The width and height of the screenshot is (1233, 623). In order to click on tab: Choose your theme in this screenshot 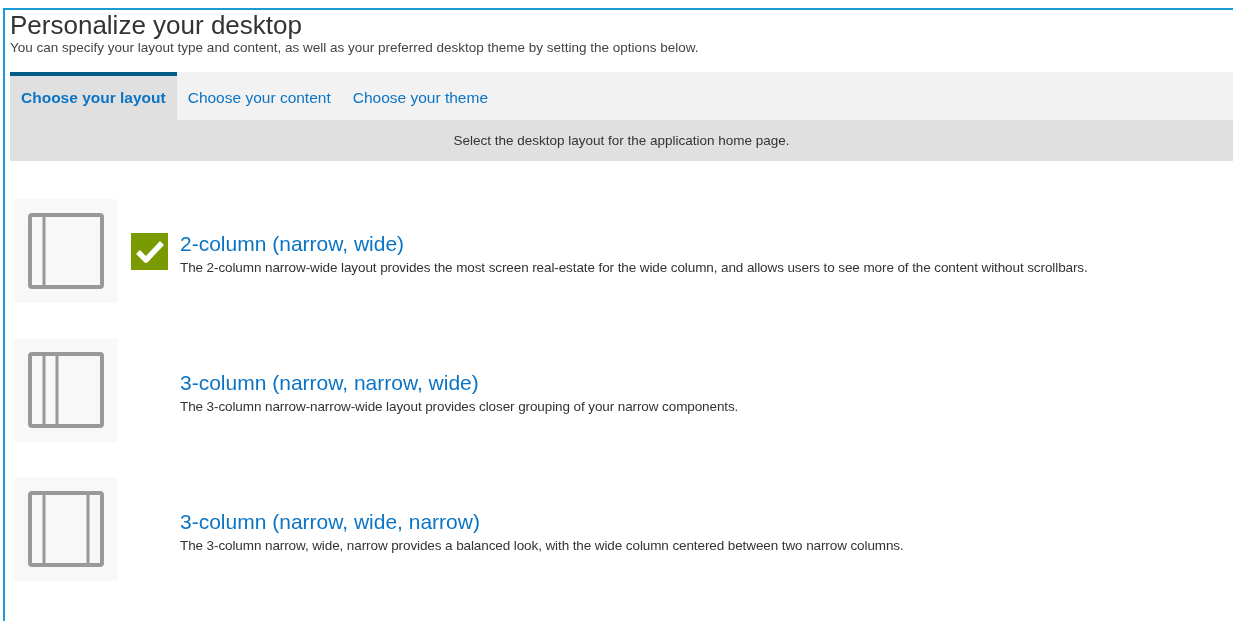, I will do `click(420, 96)`.